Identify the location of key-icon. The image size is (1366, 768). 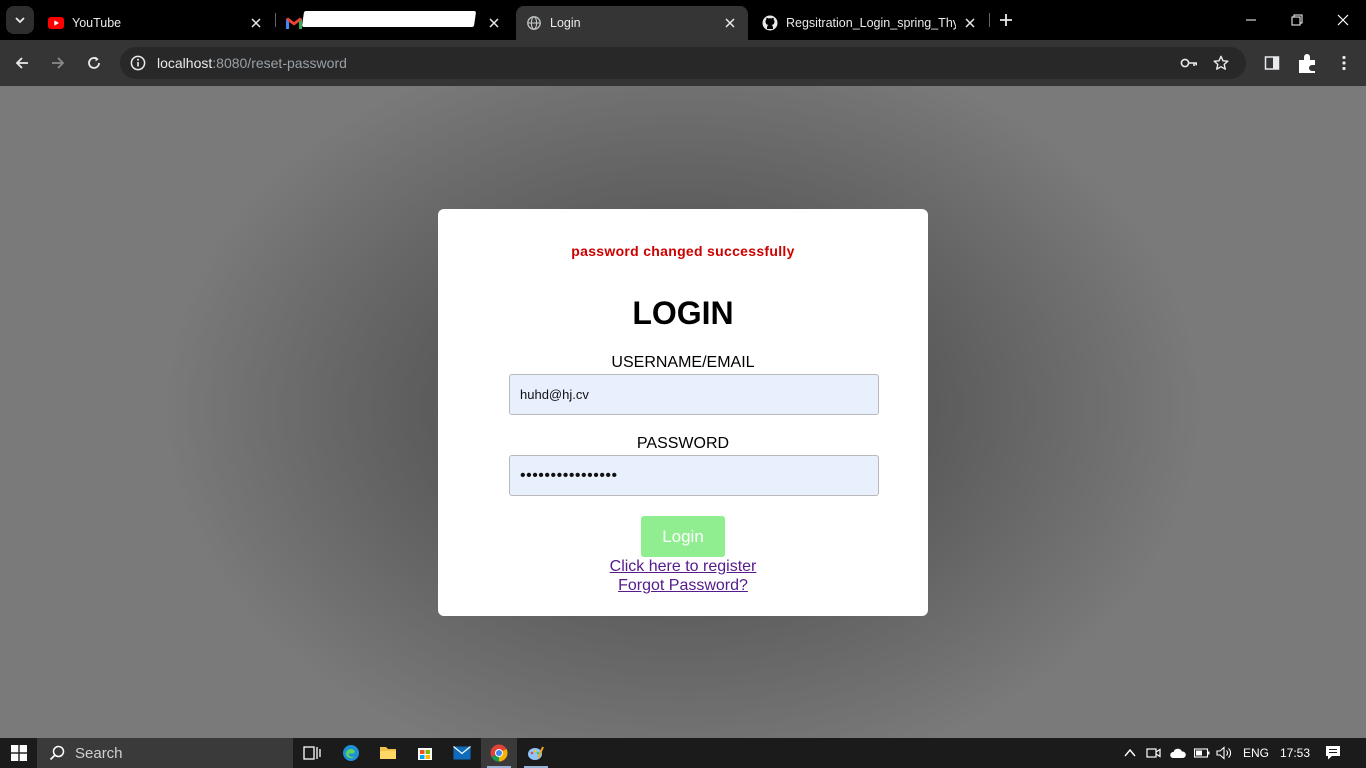
(1189, 63).